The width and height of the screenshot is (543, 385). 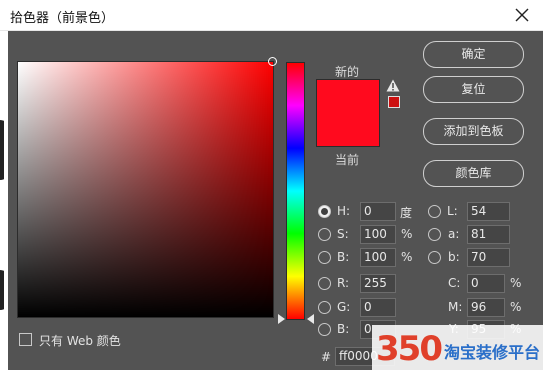 I want to click on reset-button: 复位, so click(x=473, y=89).